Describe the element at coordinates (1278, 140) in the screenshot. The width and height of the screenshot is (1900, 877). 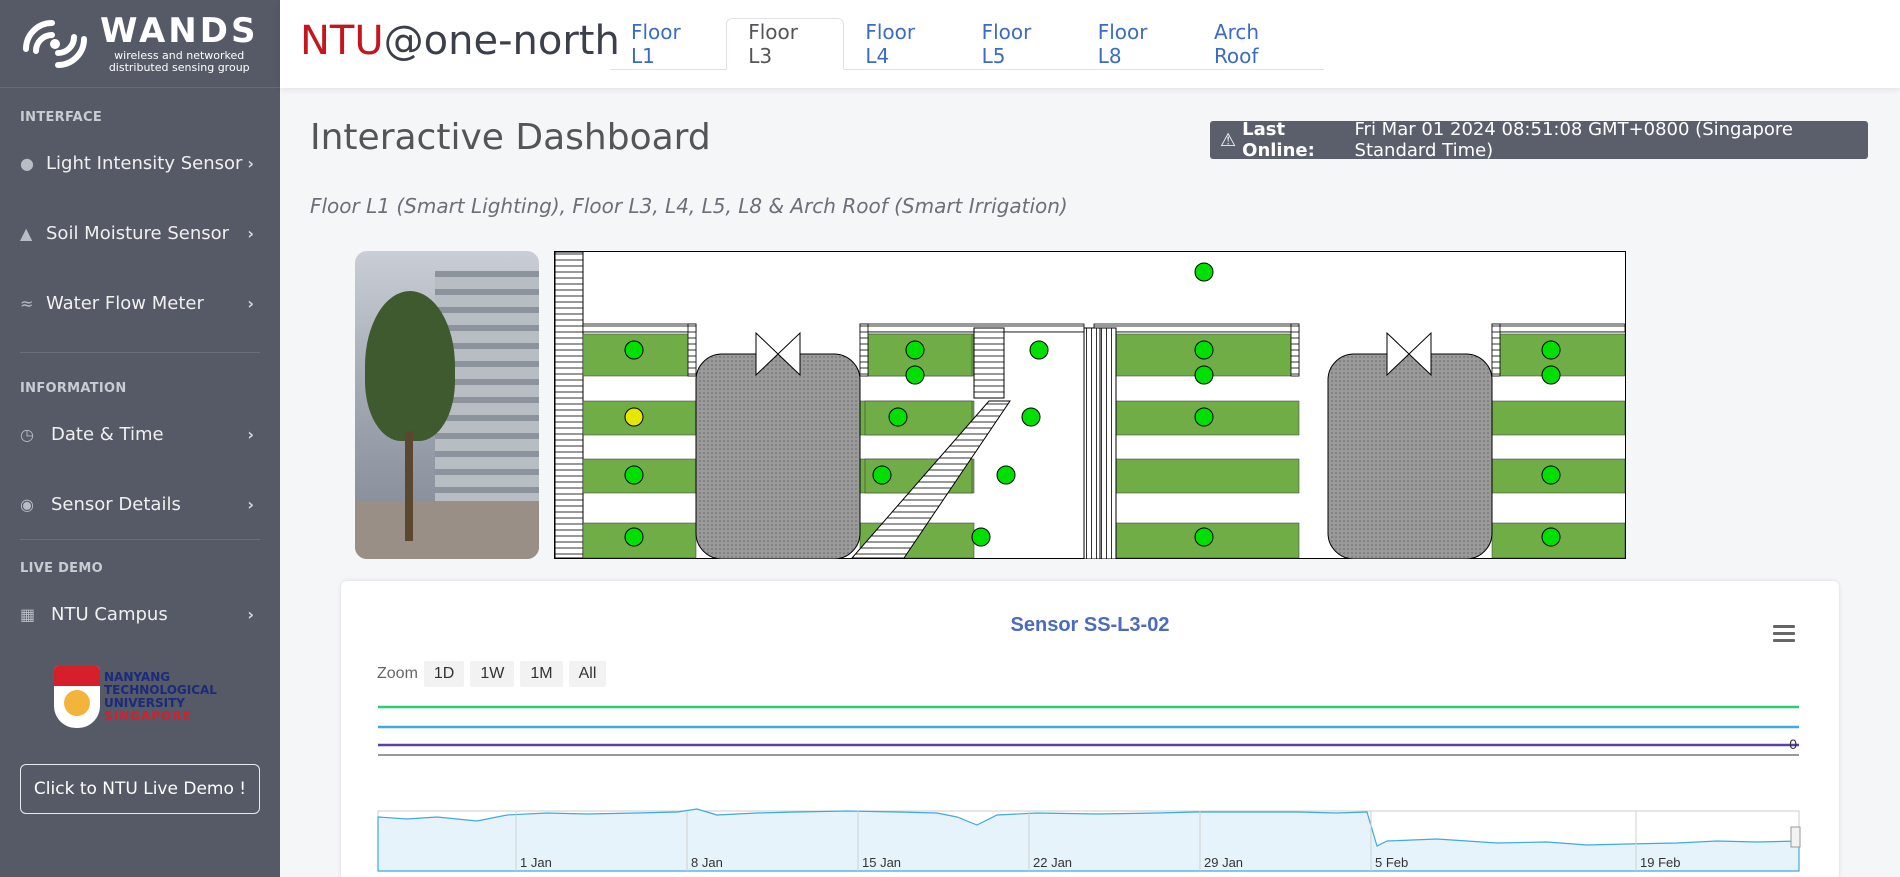
I see `last-online-label: Last Online:` at that location.